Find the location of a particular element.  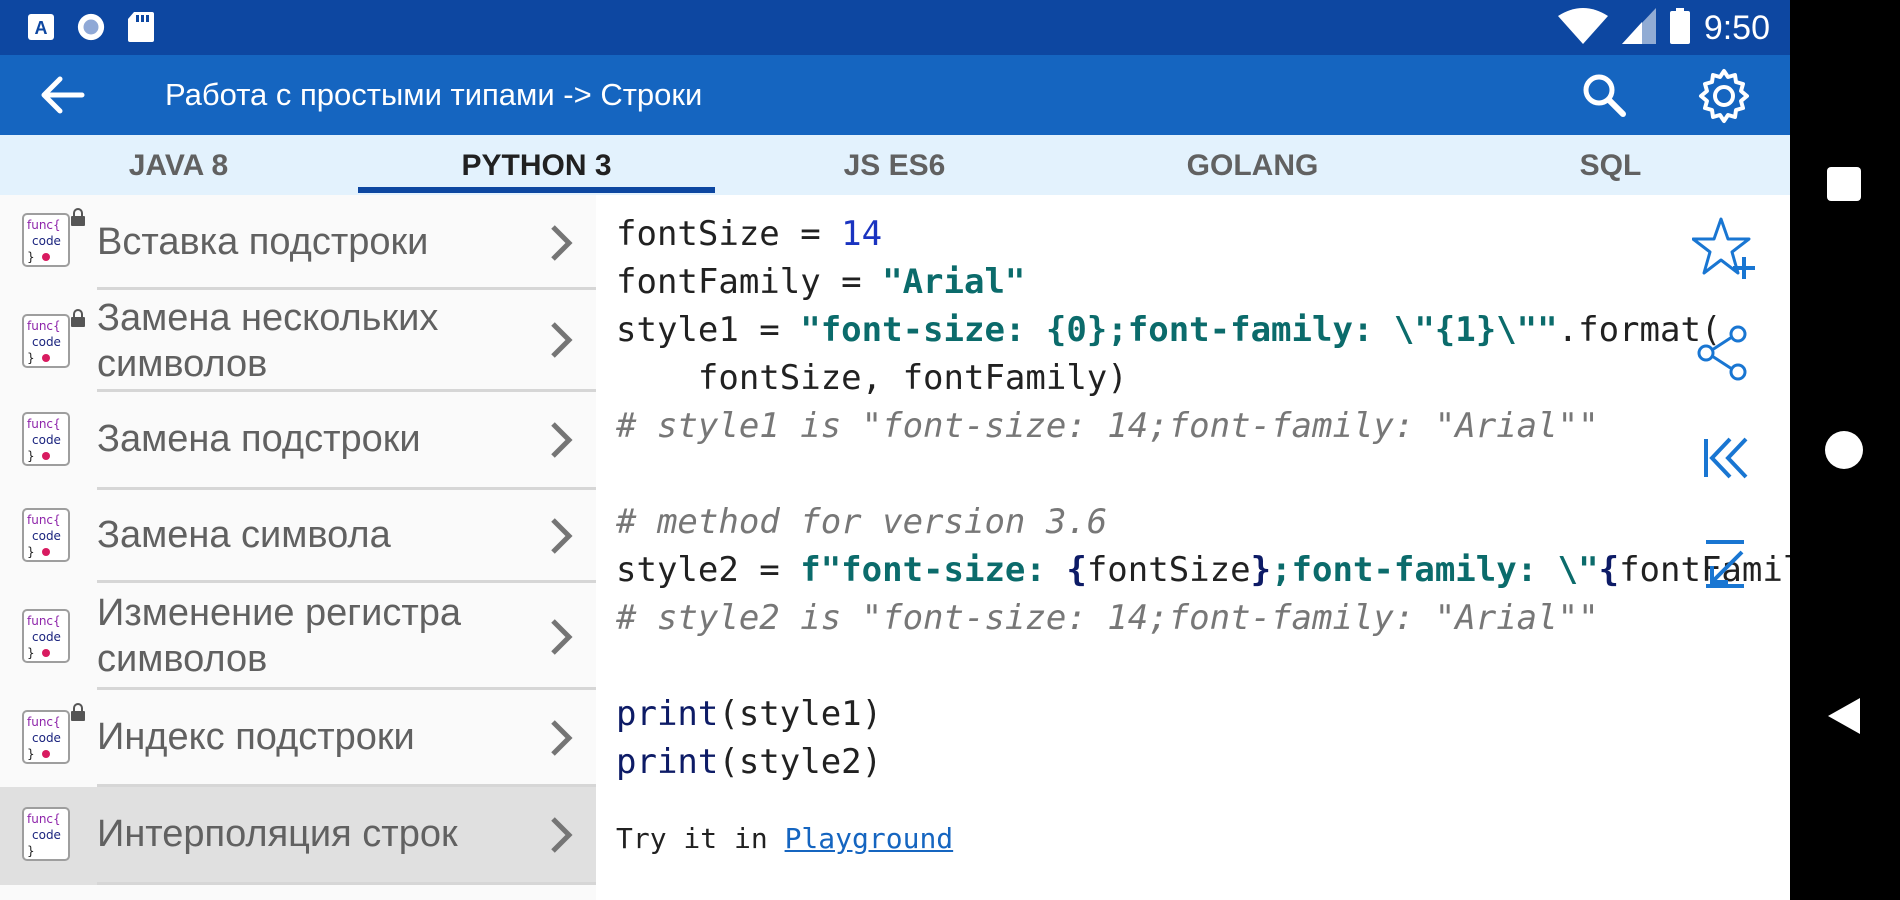

settings-button is located at coordinates (1724, 96).